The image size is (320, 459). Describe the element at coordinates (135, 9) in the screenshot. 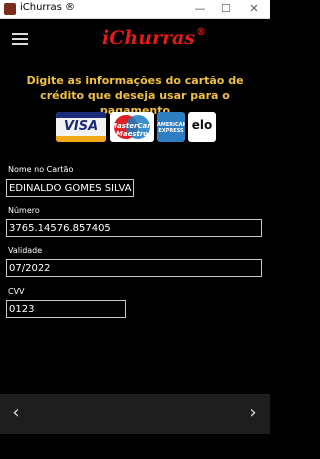

I see `window-titlebar: iChurras ® — ☐ ✕` at that location.